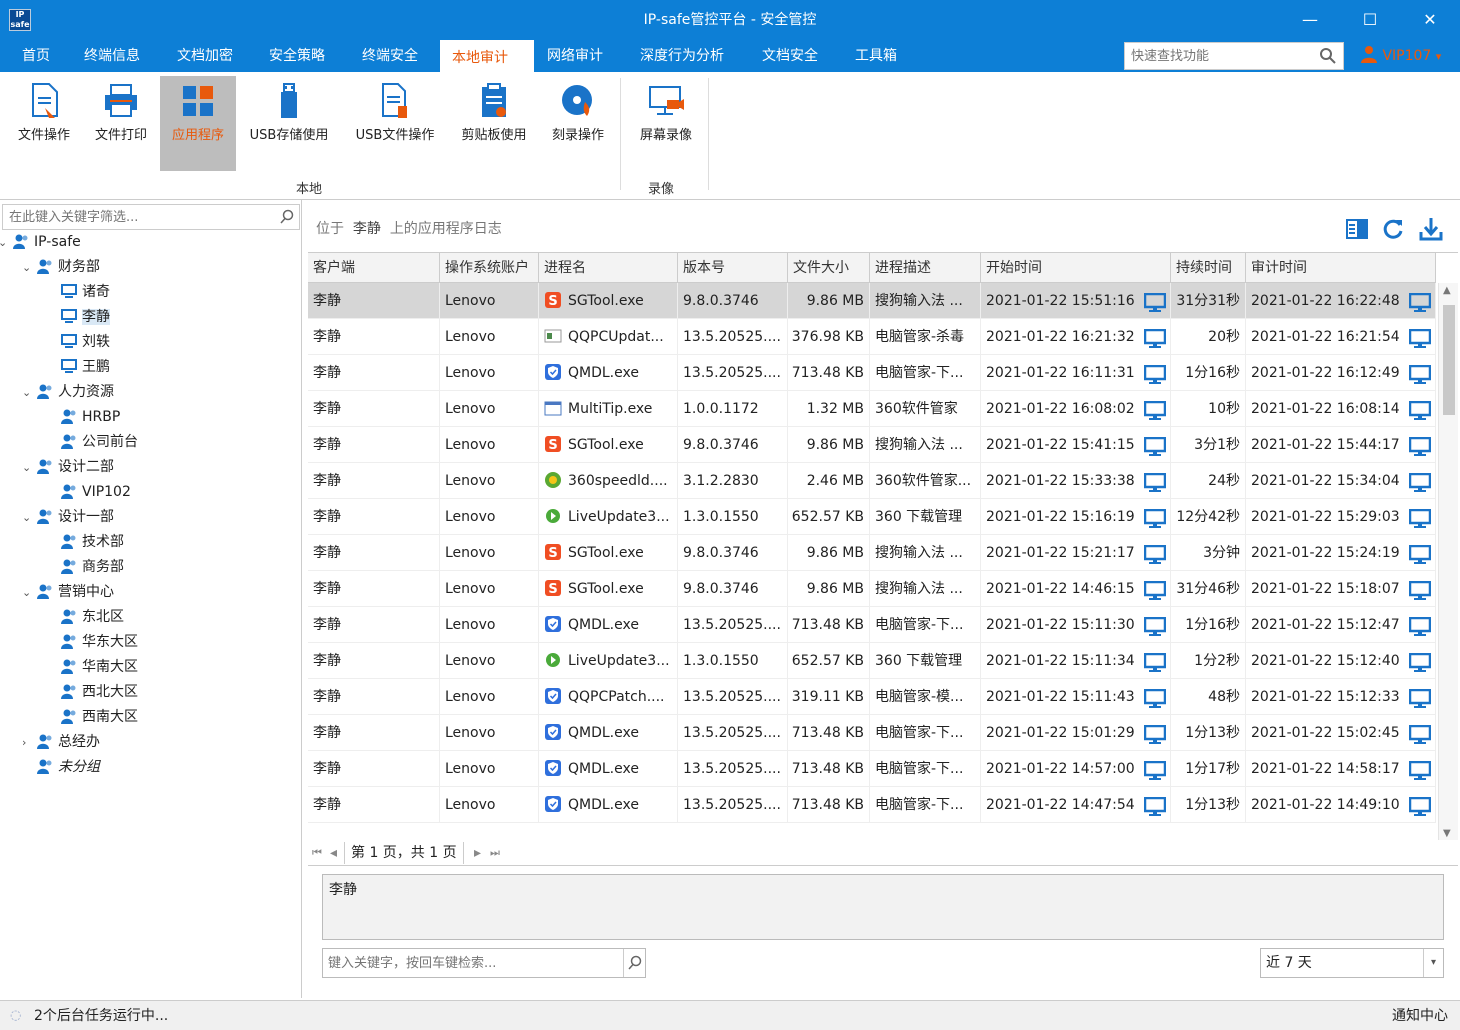  Describe the element at coordinates (85, 542) in the screenshot. I see `tree-node: 技术部` at that location.